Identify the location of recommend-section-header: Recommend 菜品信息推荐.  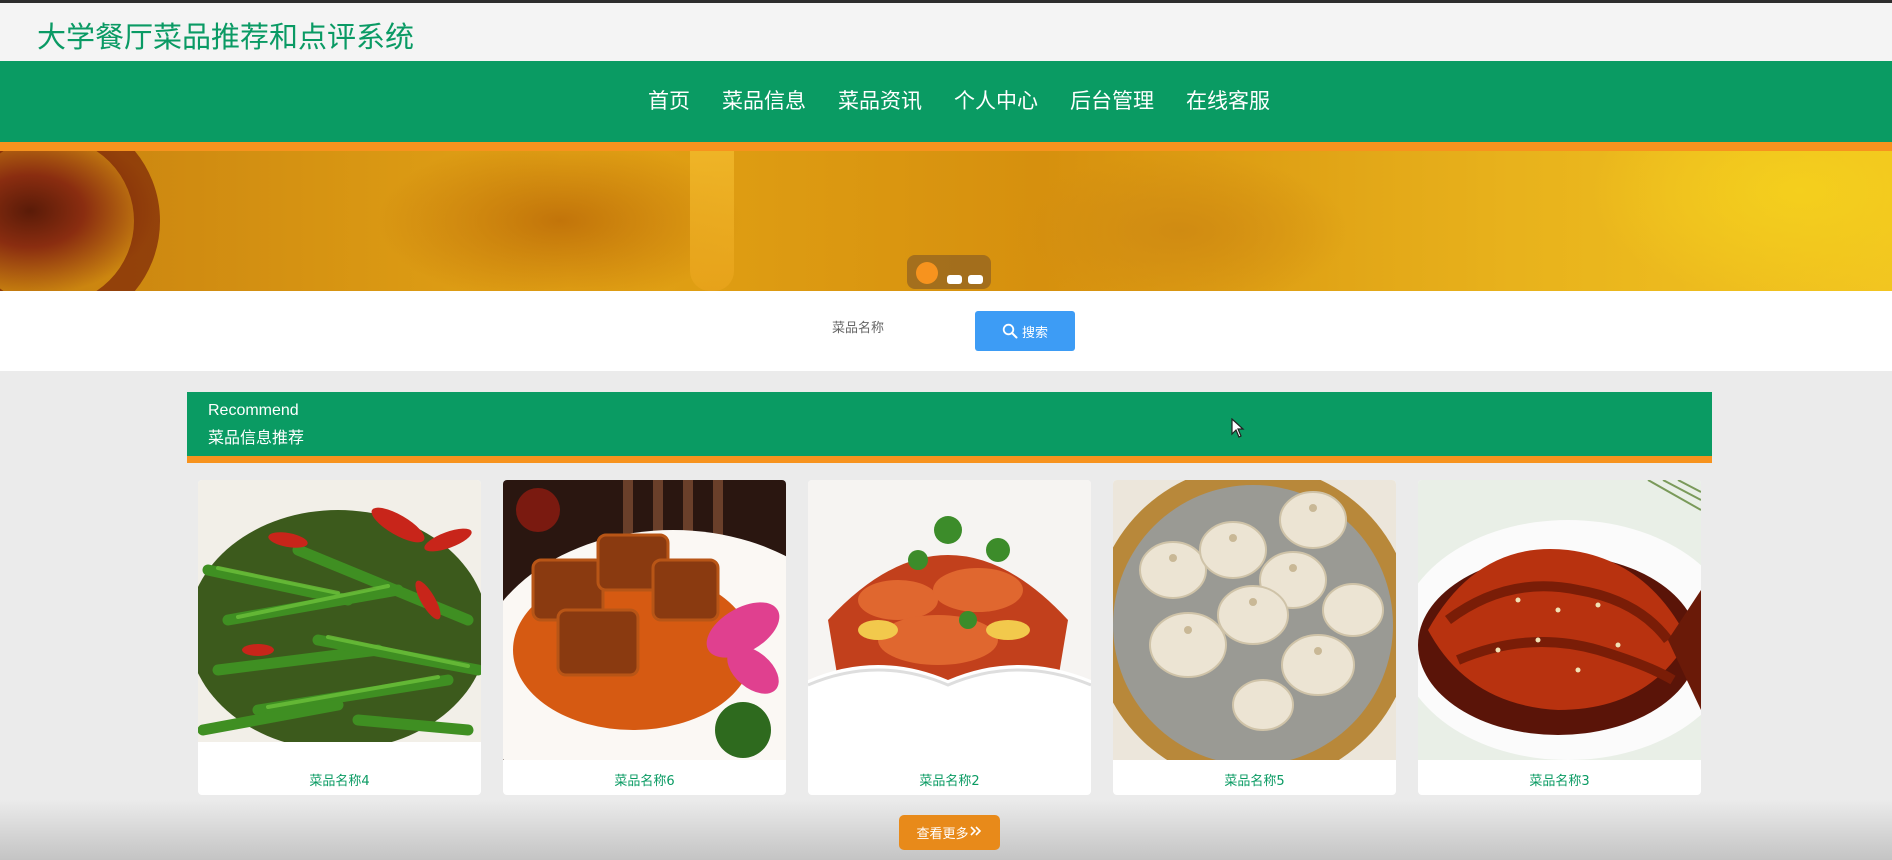
(949, 424).